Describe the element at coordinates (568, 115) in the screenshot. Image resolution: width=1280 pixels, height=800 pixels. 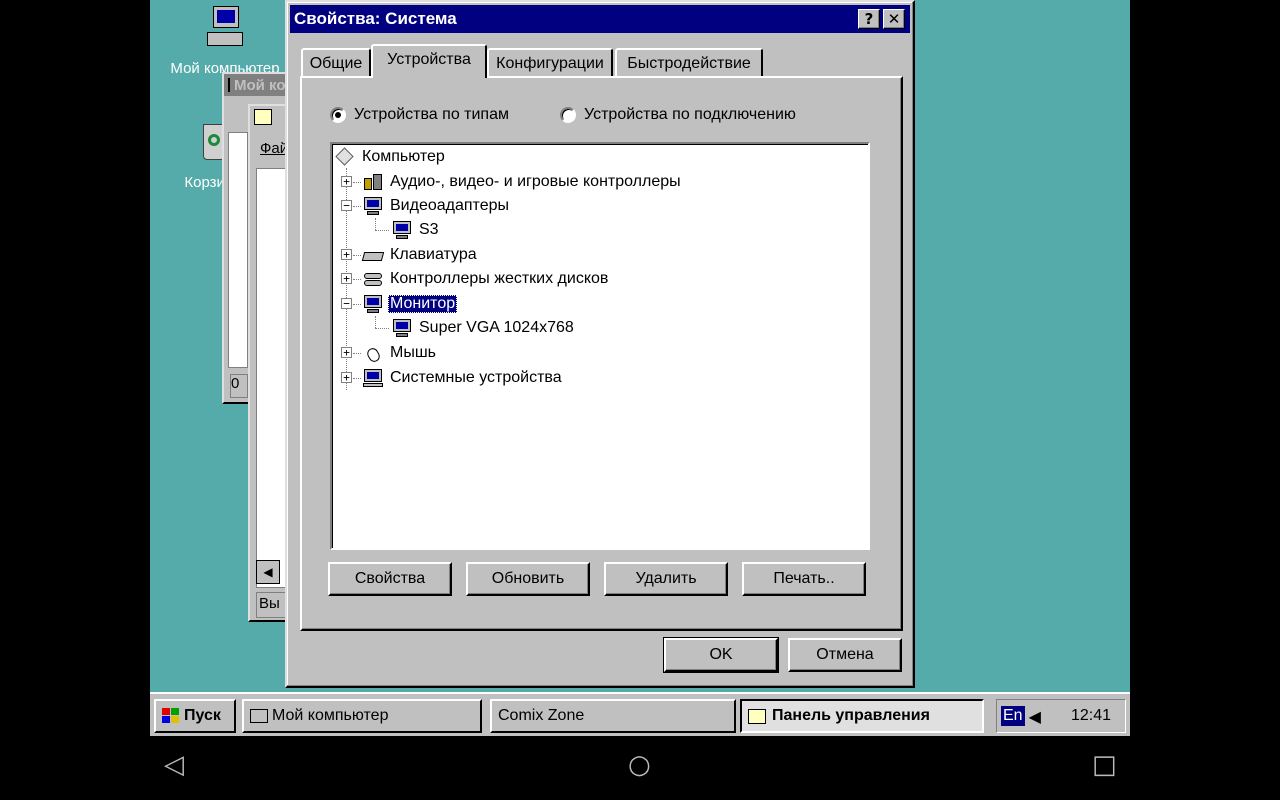
I see `radio-unselected-indicator` at that location.